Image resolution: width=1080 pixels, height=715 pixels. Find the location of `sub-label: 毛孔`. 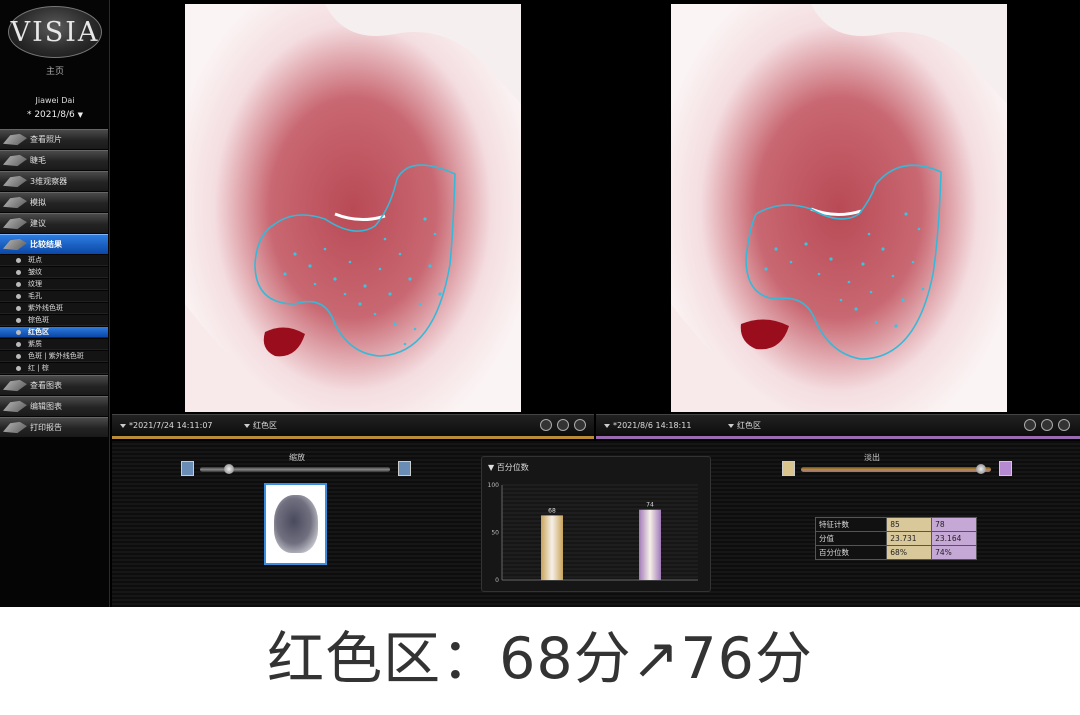

sub-label: 毛孔 is located at coordinates (35, 296).